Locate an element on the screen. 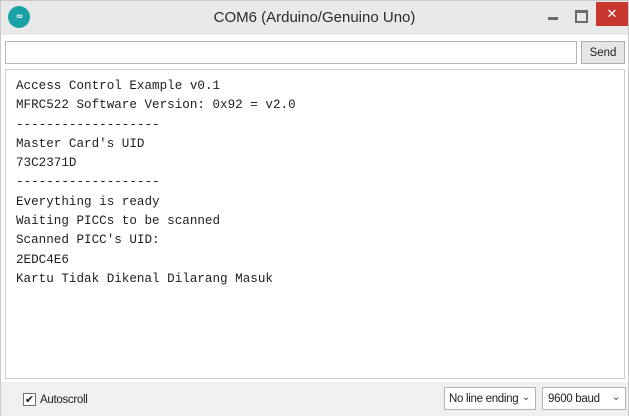 This screenshot has height=416, width=629. autoscroll-checkbox: ✔ is located at coordinates (29, 399).